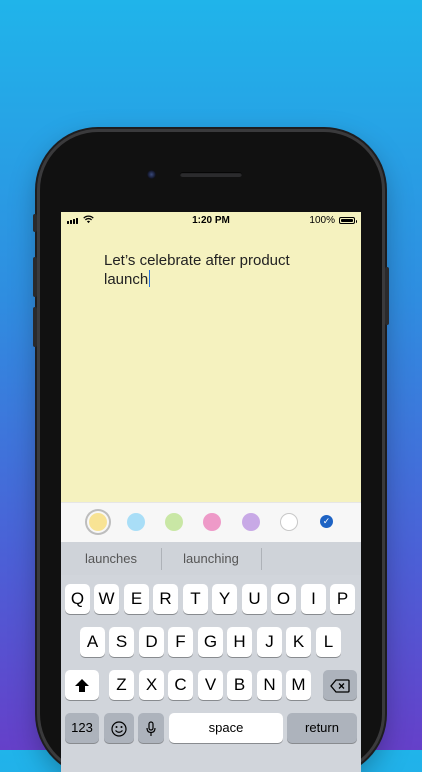 This screenshot has height=772, width=422. Describe the element at coordinates (226, 728) in the screenshot. I see `space-key: space` at that location.